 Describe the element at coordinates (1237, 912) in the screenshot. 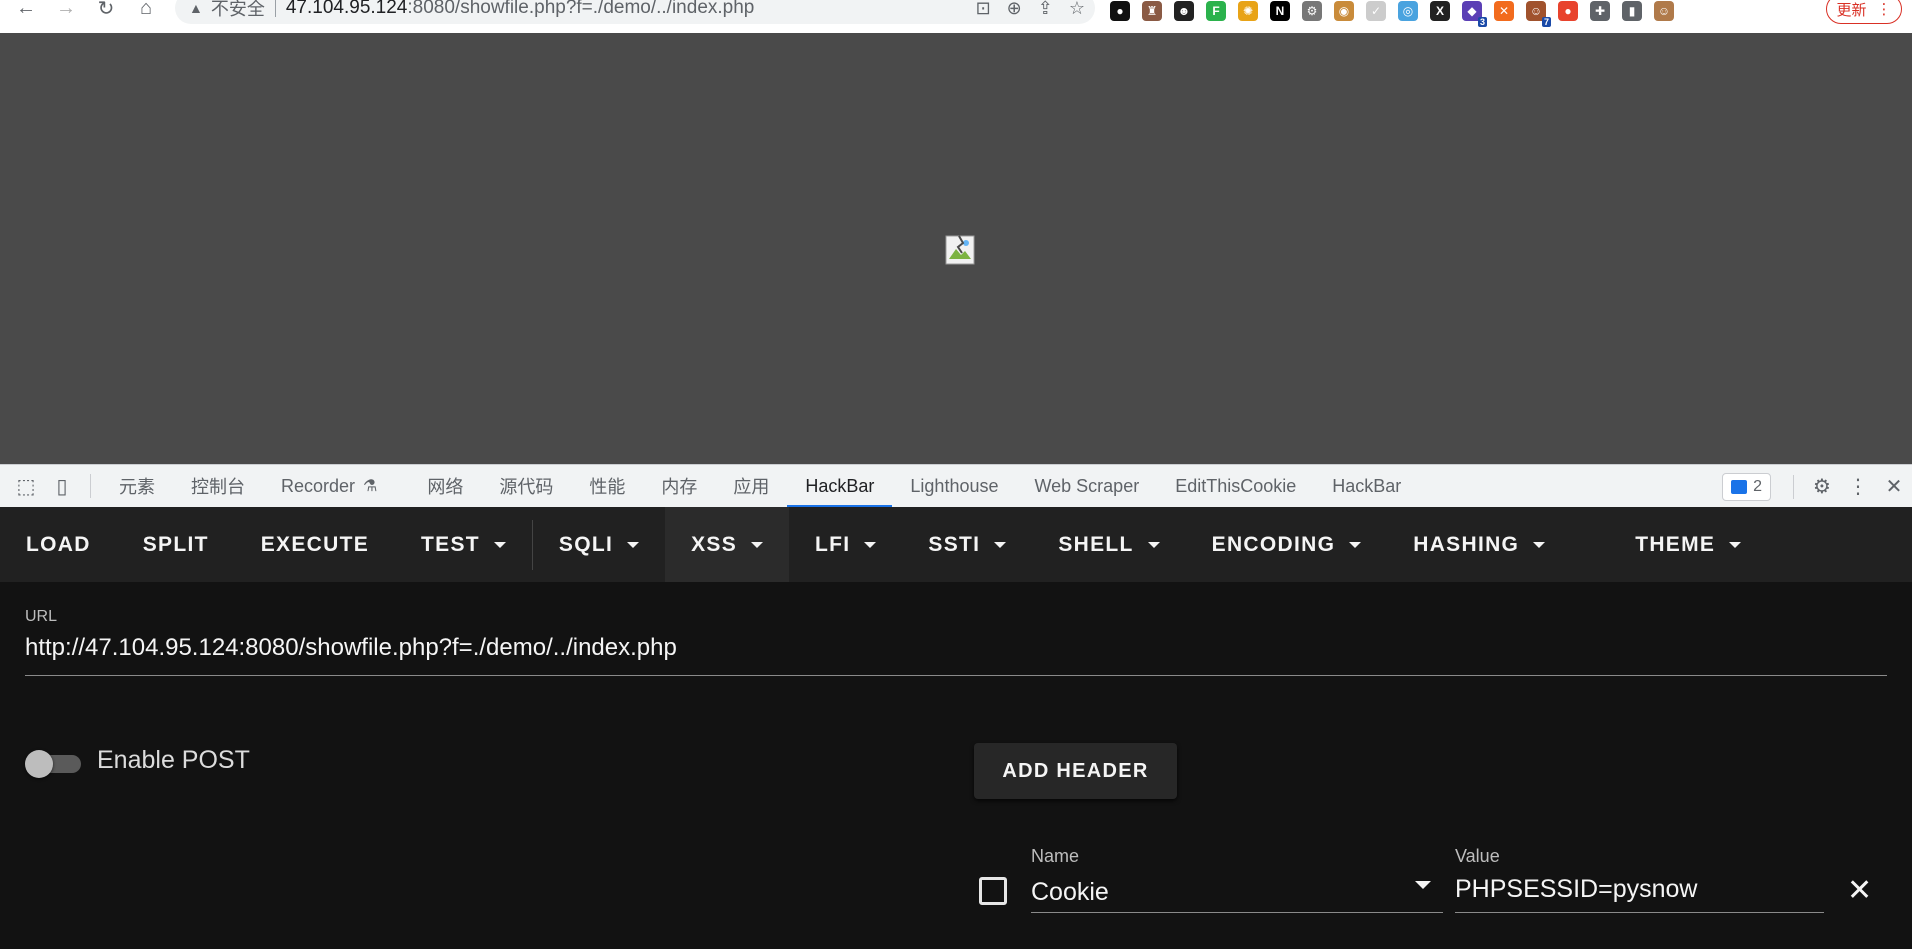

I see `header-name-underline` at that location.